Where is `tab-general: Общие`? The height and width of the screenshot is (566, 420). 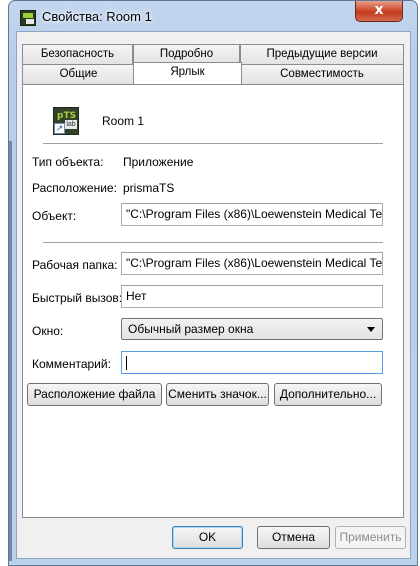 tab-general: Общие is located at coordinates (78, 74).